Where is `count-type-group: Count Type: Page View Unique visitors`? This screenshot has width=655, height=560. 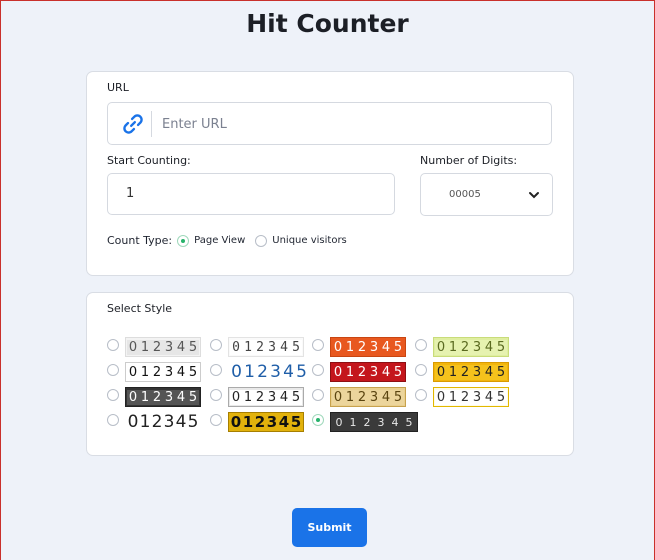
count-type-group: Count Type: Page View Unique visitors is located at coordinates (227, 240).